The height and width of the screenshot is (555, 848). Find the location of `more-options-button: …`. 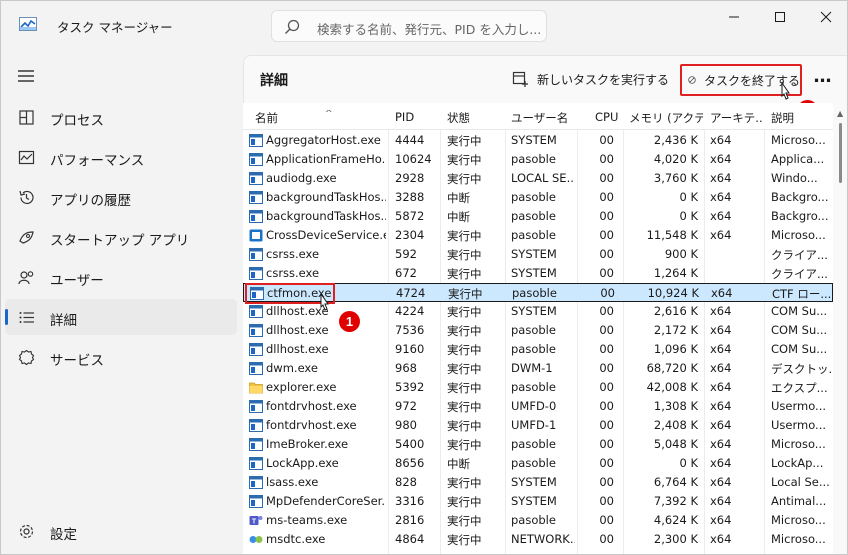

more-options-button: … is located at coordinates (823, 80).